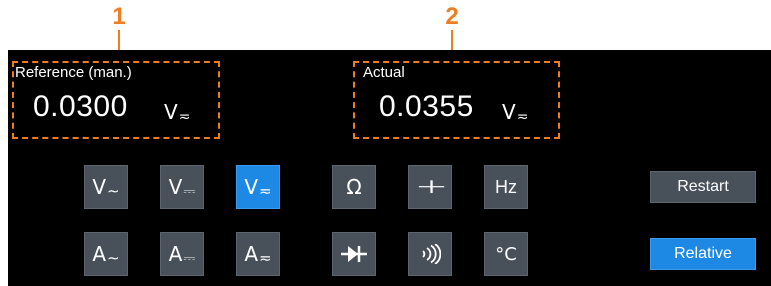  I want to click on reference-unit: V≂, so click(177, 112).